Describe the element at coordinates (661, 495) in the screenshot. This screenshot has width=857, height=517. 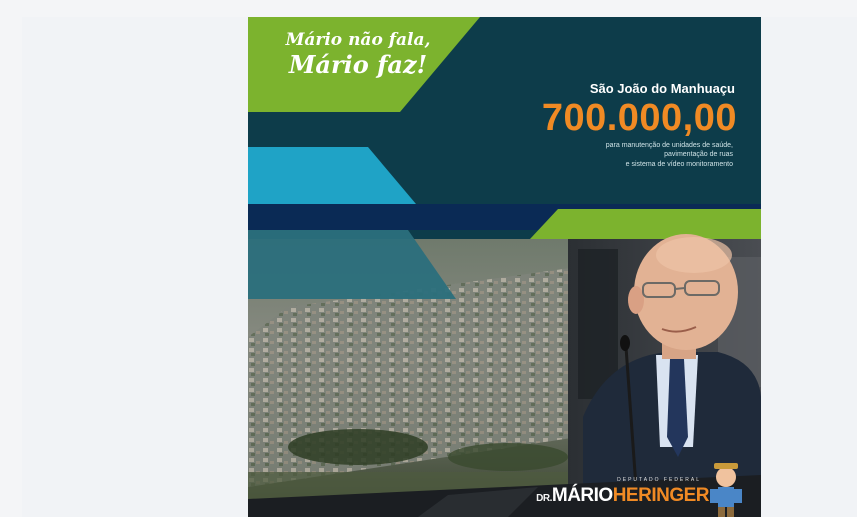
I see `brand-last-name: HERINGER` at that location.